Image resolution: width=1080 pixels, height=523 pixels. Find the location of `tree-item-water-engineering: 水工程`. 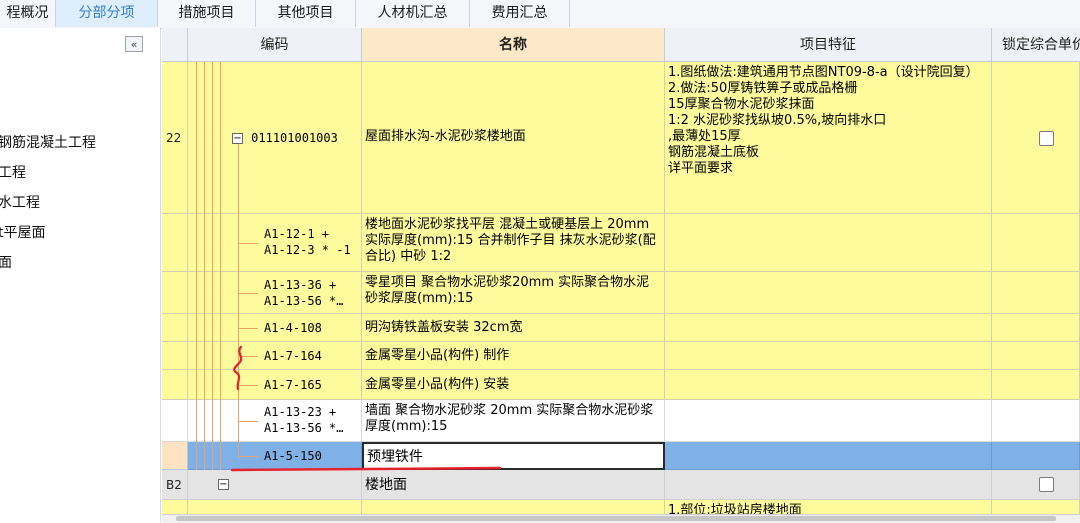

tree-item-water-engineering: 水工程 is located at coordinates (20, 202).